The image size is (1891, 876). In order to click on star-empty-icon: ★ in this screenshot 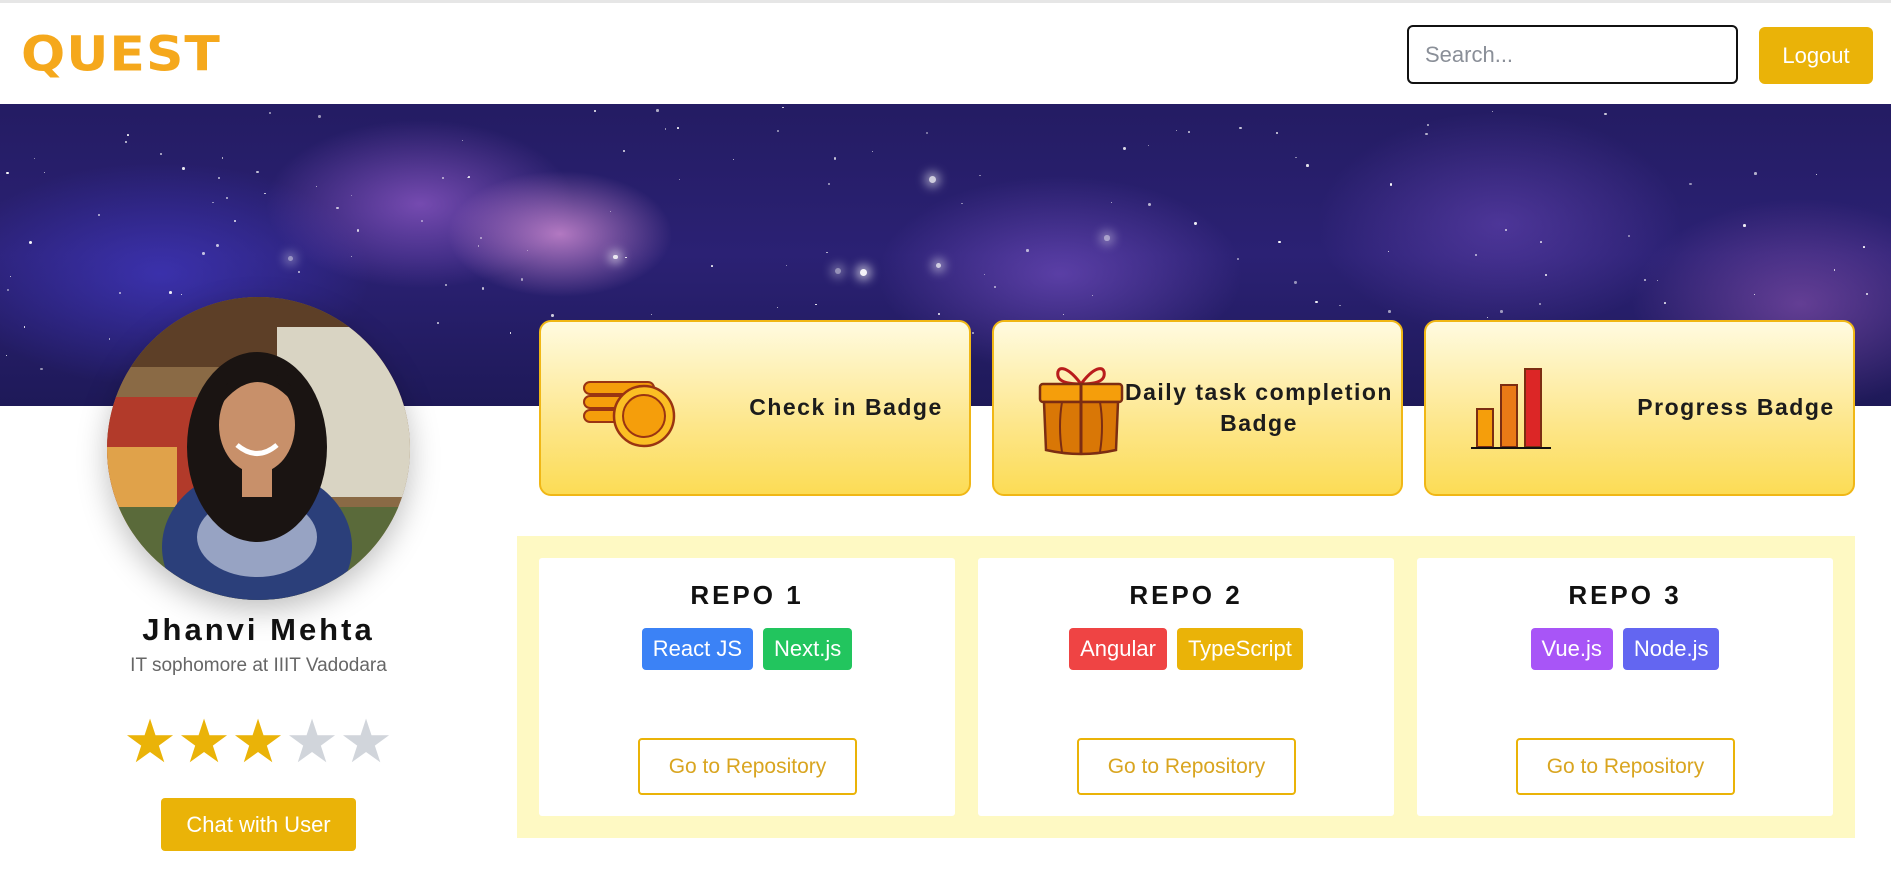, I will do `click(312, 742)`.